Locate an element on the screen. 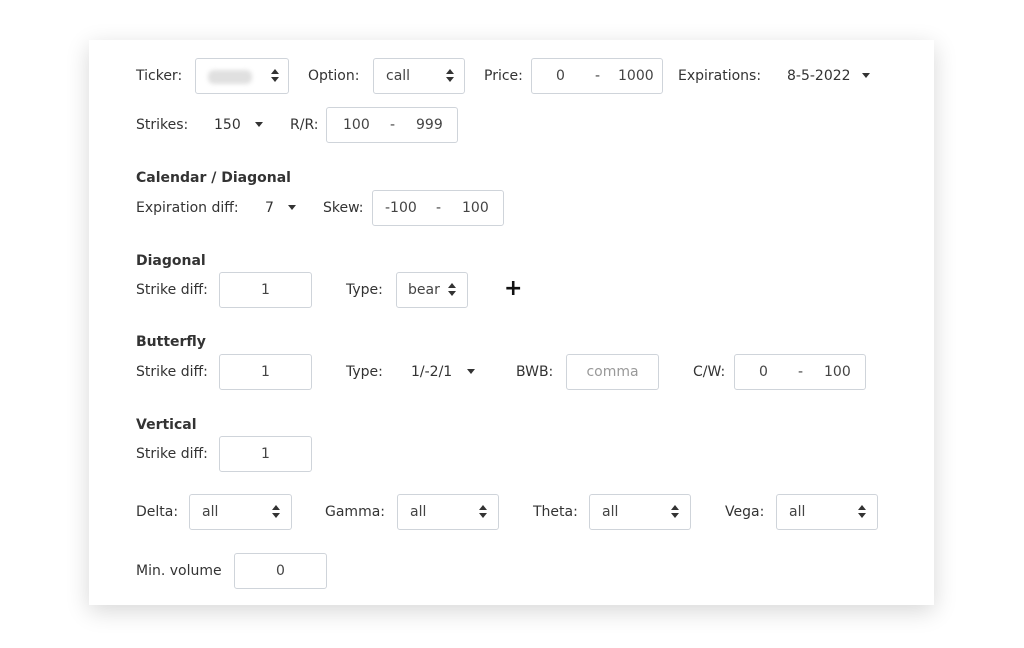 This screenshot has width=1024, height=648. vega-value: all is located at coordinates (797, 512).